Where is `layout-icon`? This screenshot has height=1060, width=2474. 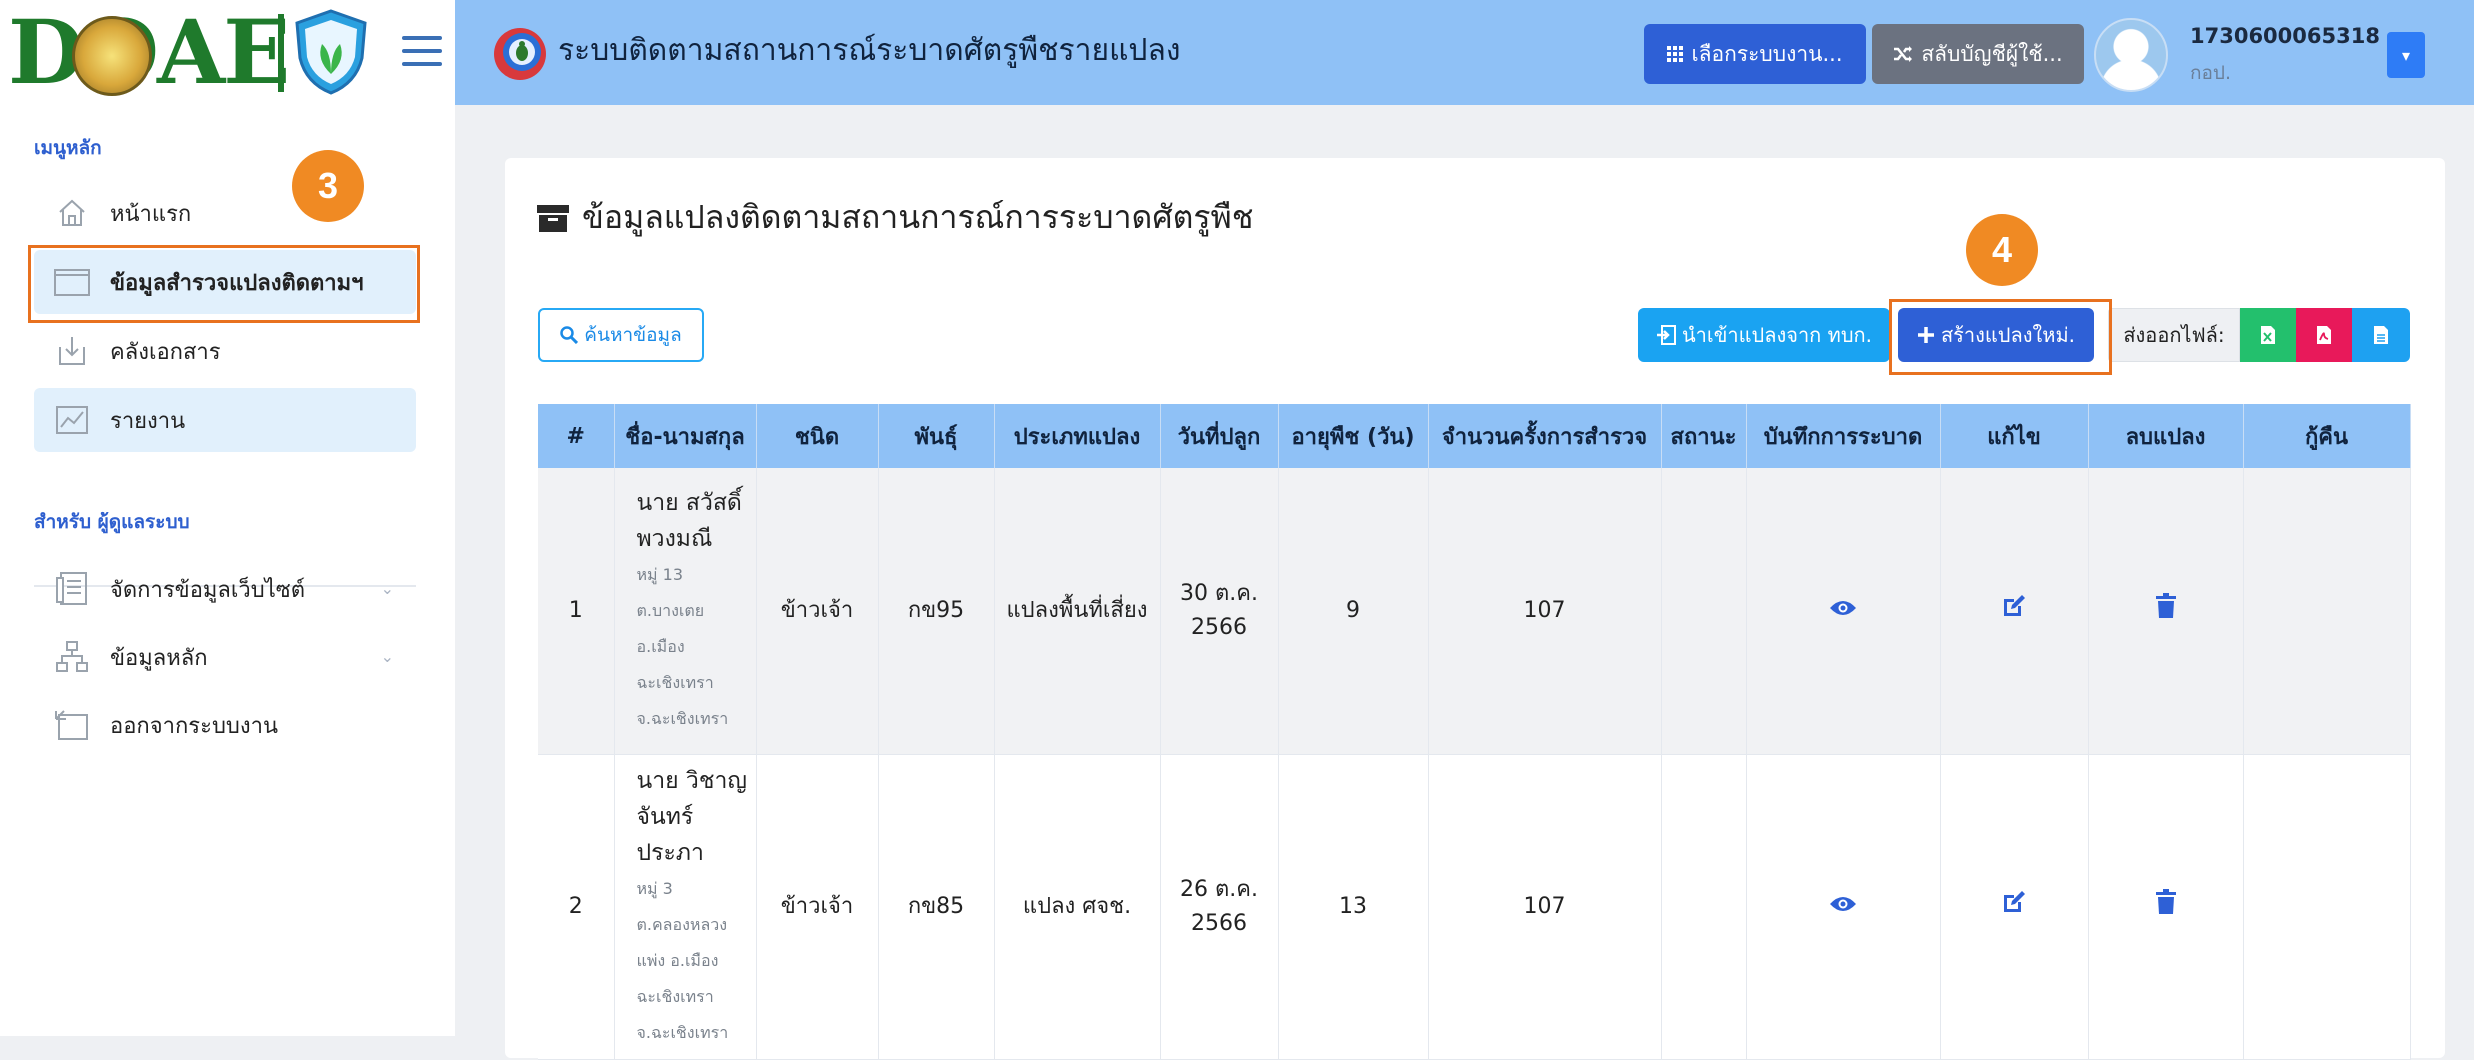 layout-icon is located at coordinates (72, 589).